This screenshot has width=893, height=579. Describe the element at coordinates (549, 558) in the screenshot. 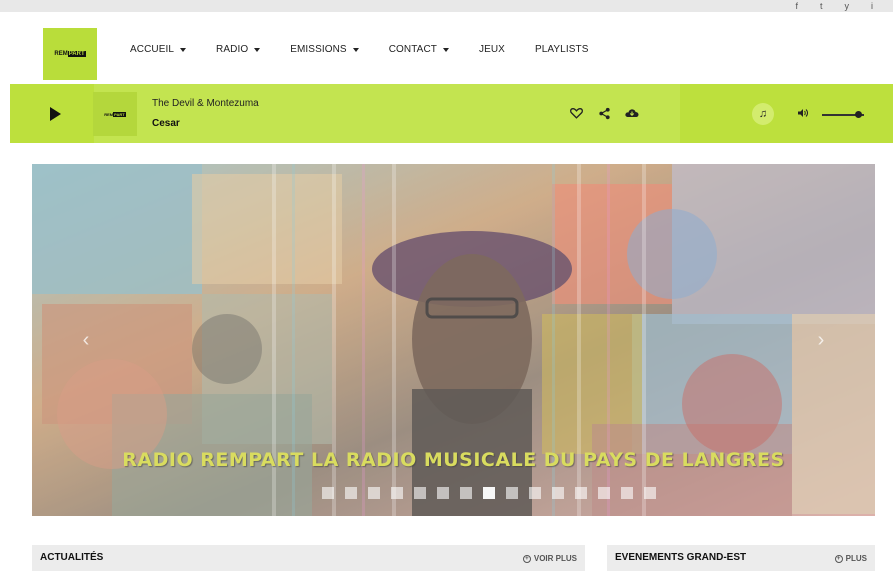

I see `news-see-more-link: + VOIR PLUS` at that location.